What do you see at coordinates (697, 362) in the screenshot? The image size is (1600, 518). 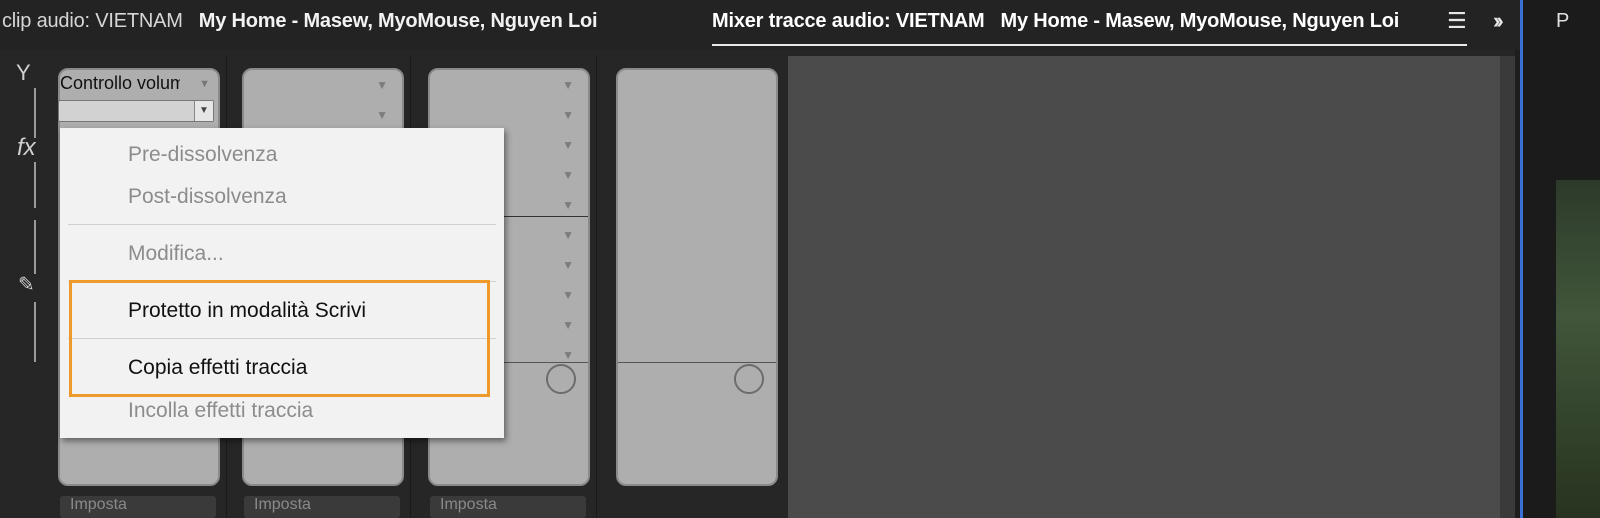 I see `send-divider` at bounding box center [697, 362].